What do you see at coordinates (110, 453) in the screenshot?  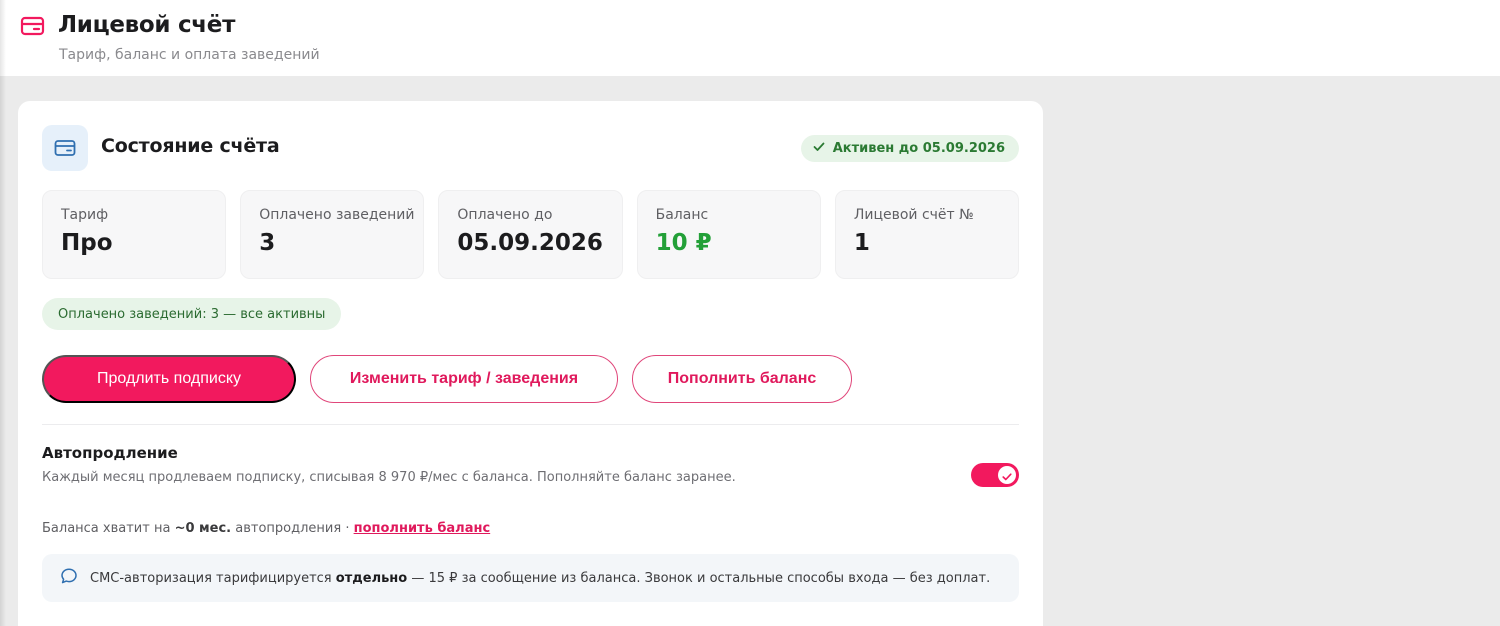 I see `autorenew-title: Автопродление` at bounding box center [110, 453].